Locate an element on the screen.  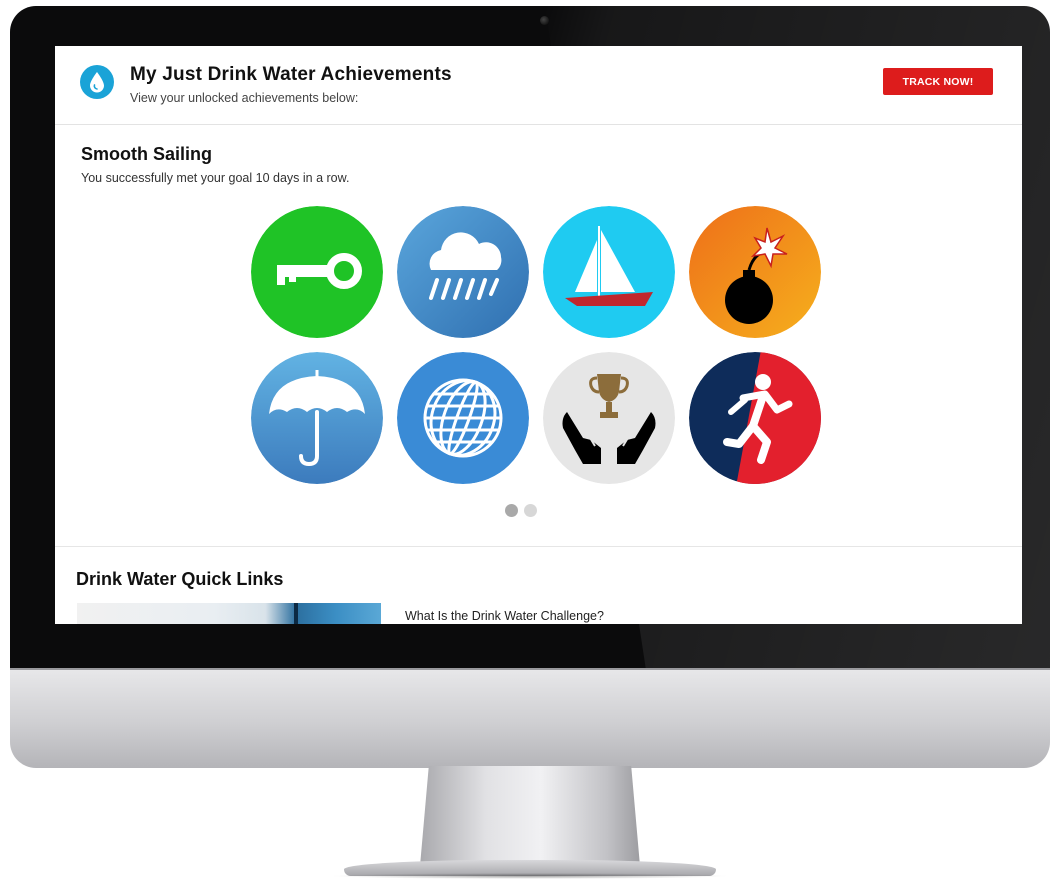
bomb-icon is located at coordinates (755, 272).